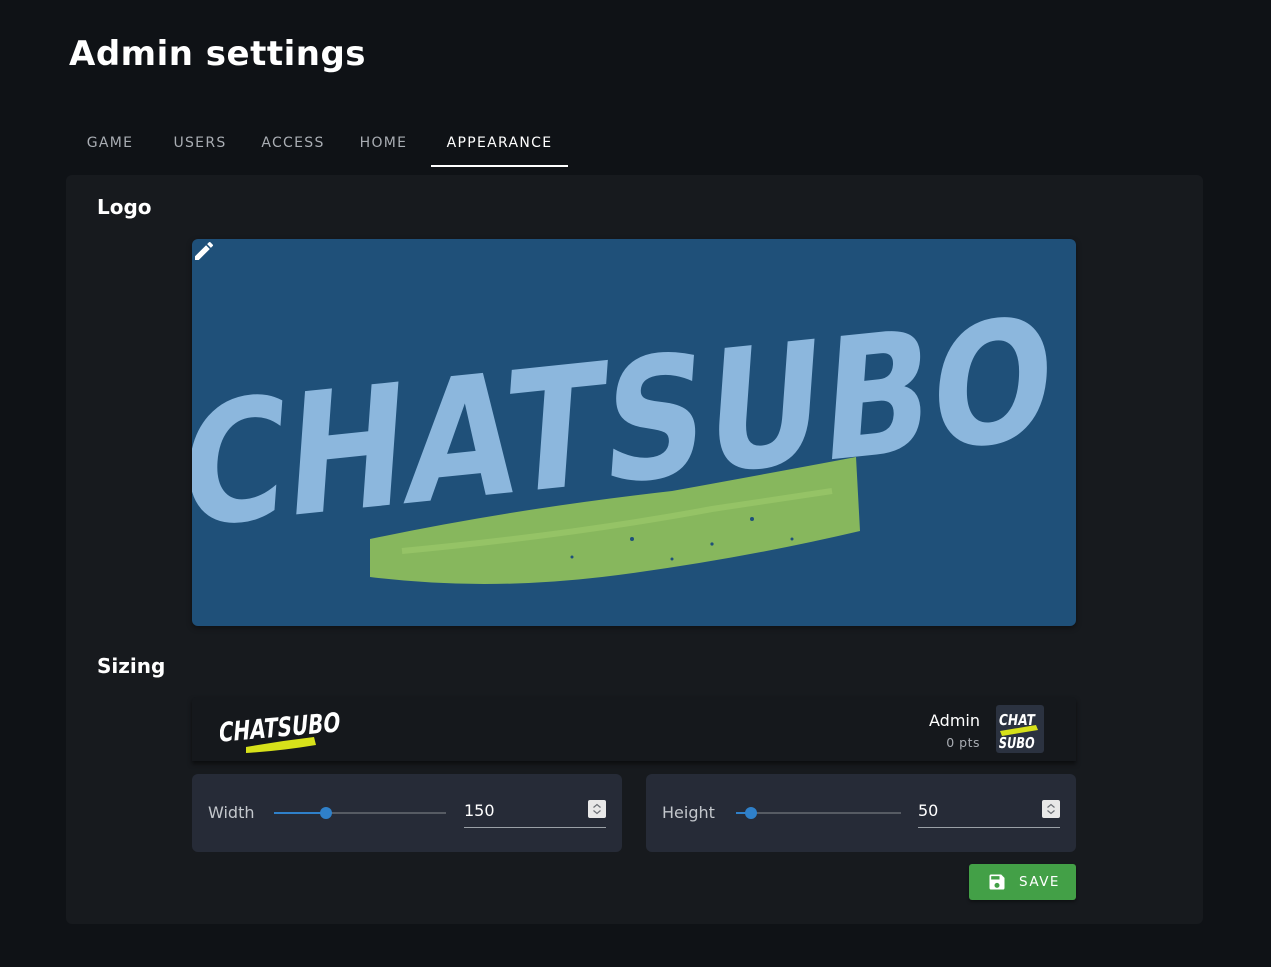  Describe the element at coordinates (997, 882) in the screenshot. I see `floppy-disk-icon` at that location.